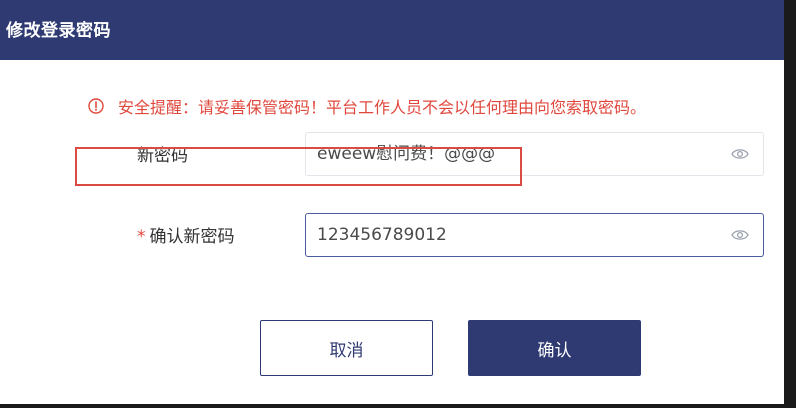 Image resolution: width=796 pixels, height=408 pixels. What do you see at coordinates (192, 237) in the screenshot?
I see `confirm-password-label-text: 确认新密码` at bounding box center [192, 237].